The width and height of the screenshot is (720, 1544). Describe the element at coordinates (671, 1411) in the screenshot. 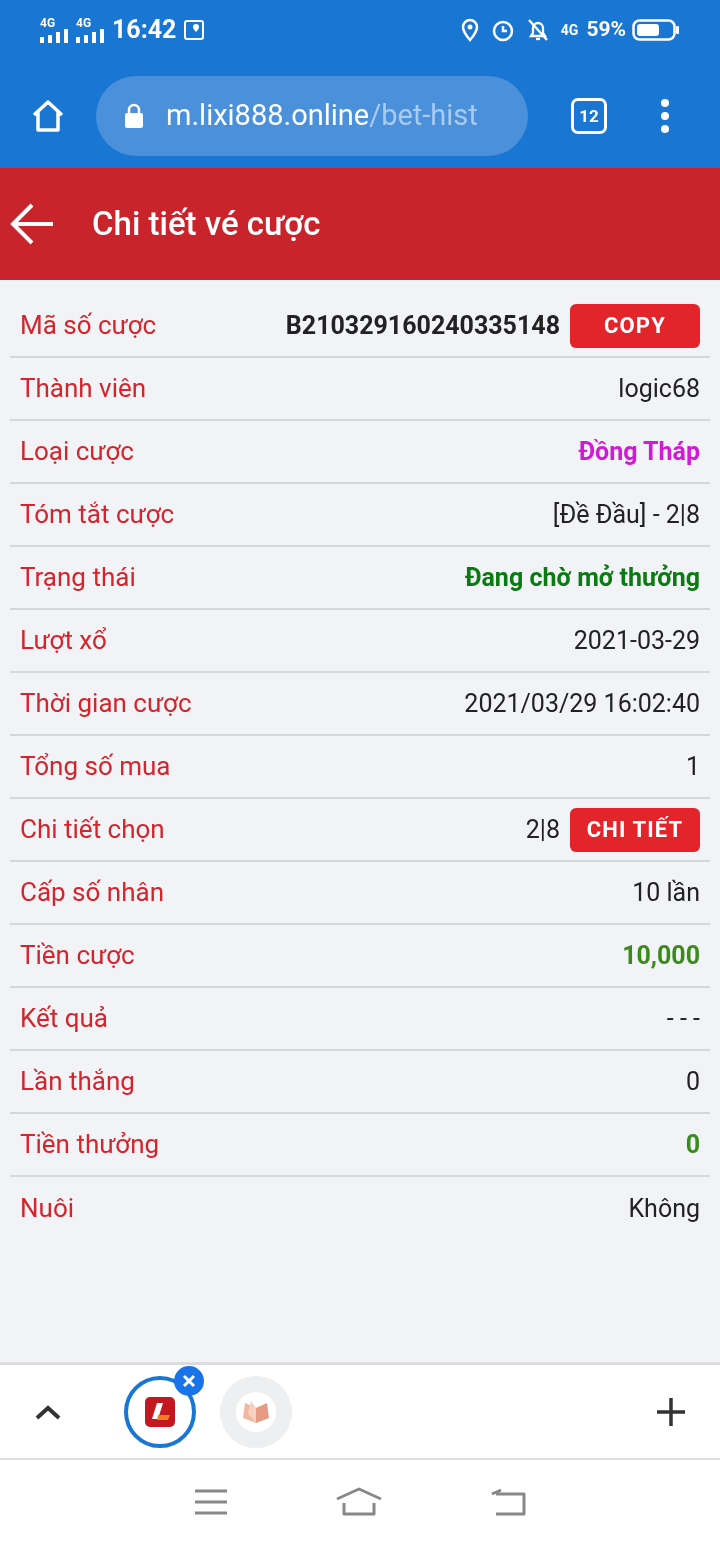

I see `add-icon` at that location.